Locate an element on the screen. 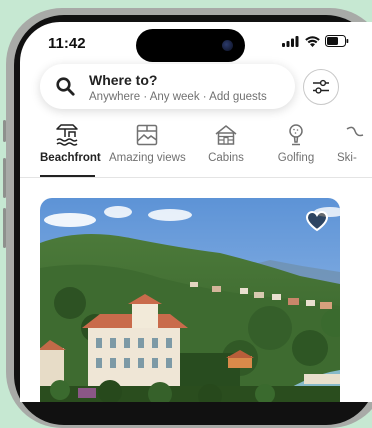 The height and width of the screenshot is (428, 372). amazing-views-icon is located at coordinates (147, 135).